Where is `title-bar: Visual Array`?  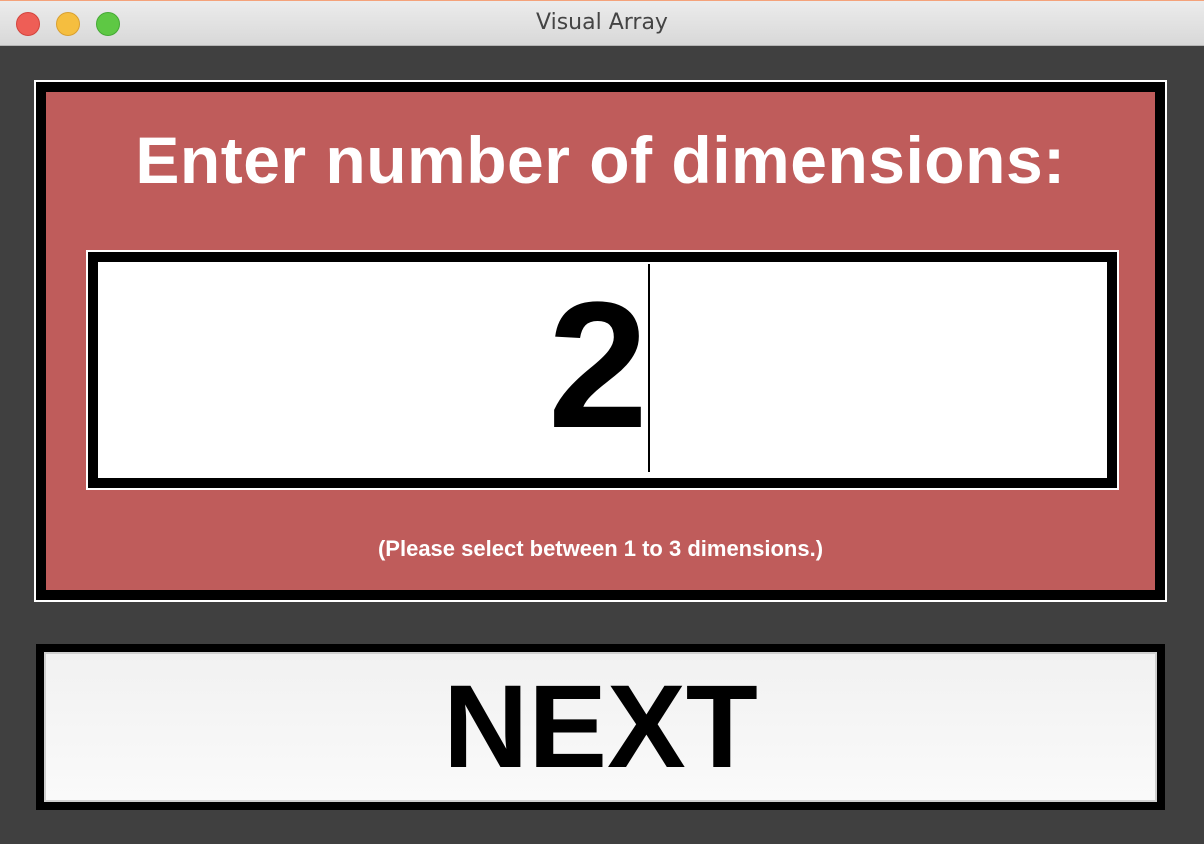 title-bar: Visual Array is located at coordinates (602, 23).